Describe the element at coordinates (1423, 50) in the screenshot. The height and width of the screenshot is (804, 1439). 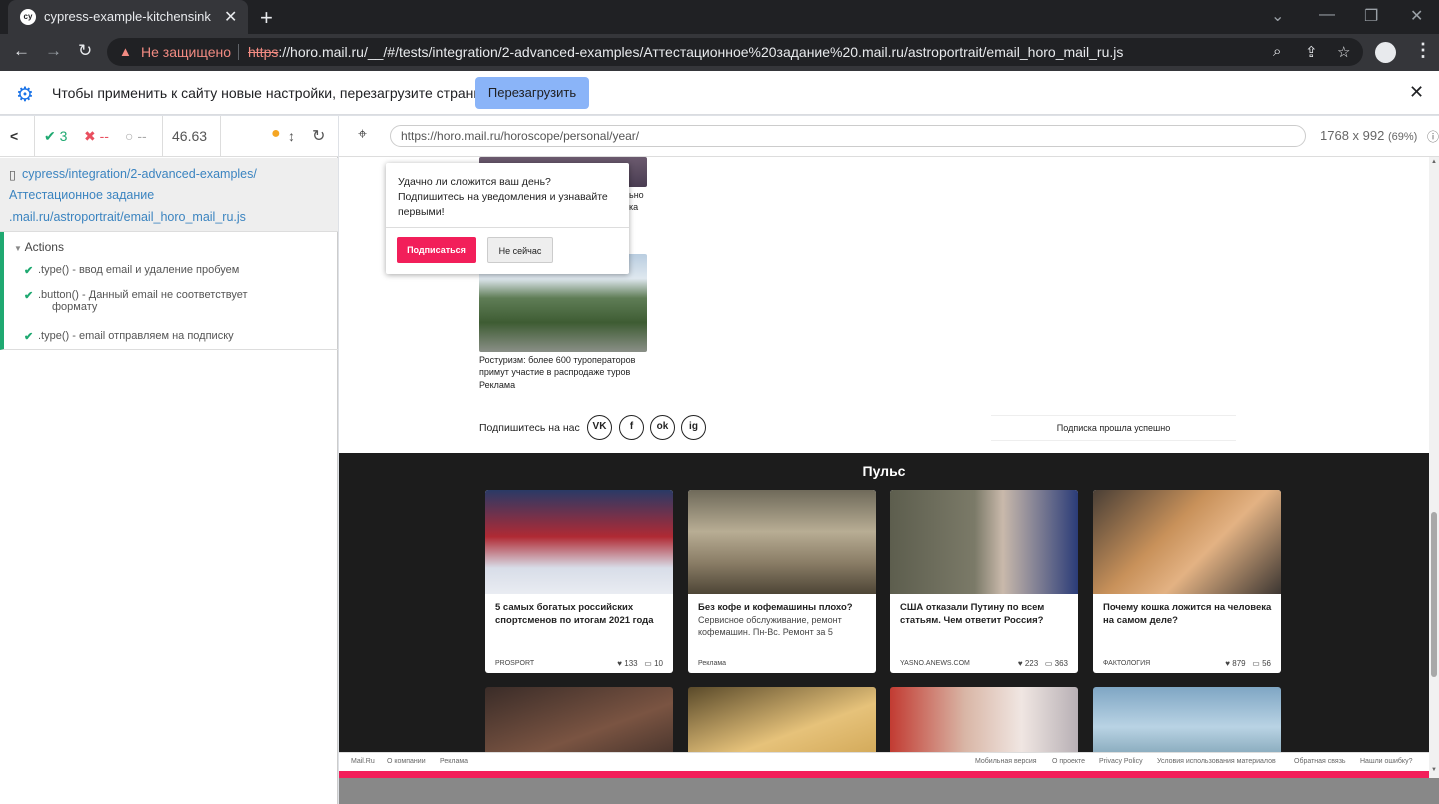
I see `menu-kebab-icon: ⋮` at that location.